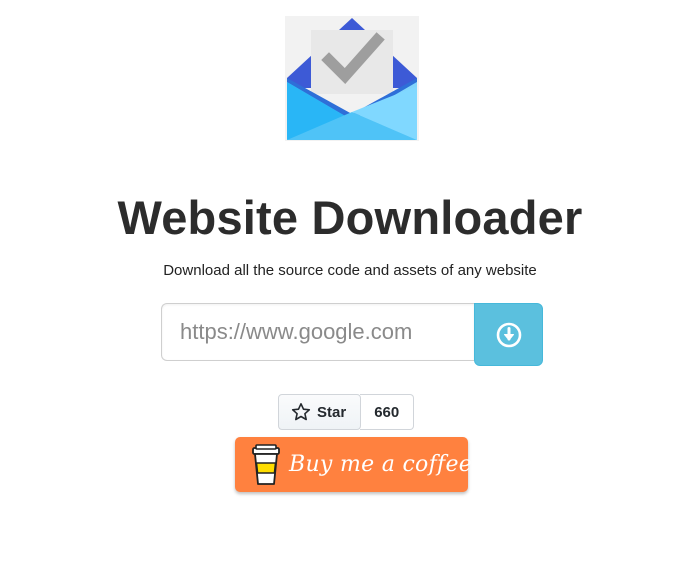  I want to click on inbox-envelope-check-icon, so click(352, 79).